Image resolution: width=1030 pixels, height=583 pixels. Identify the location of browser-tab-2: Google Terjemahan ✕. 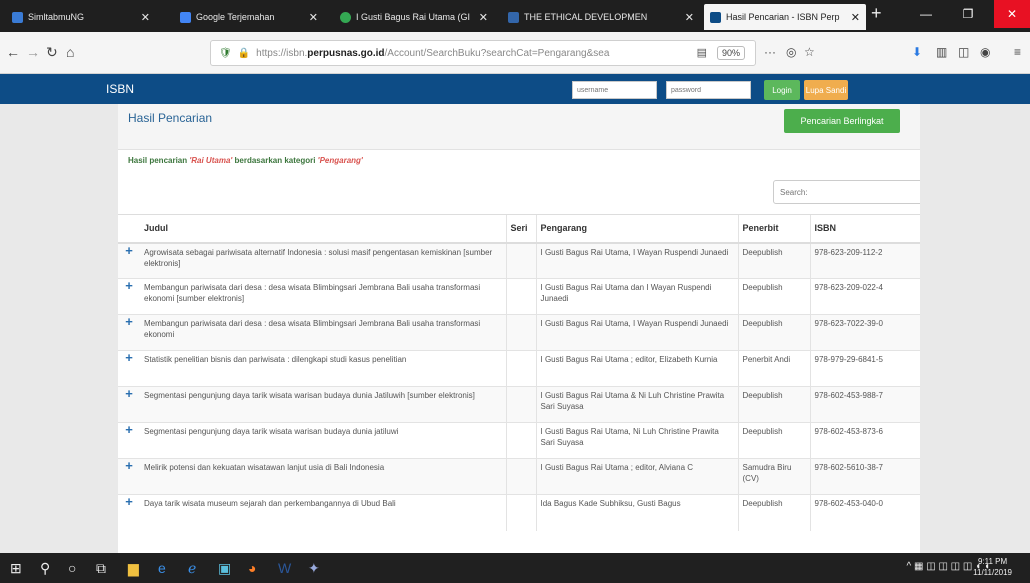
(249, 17).